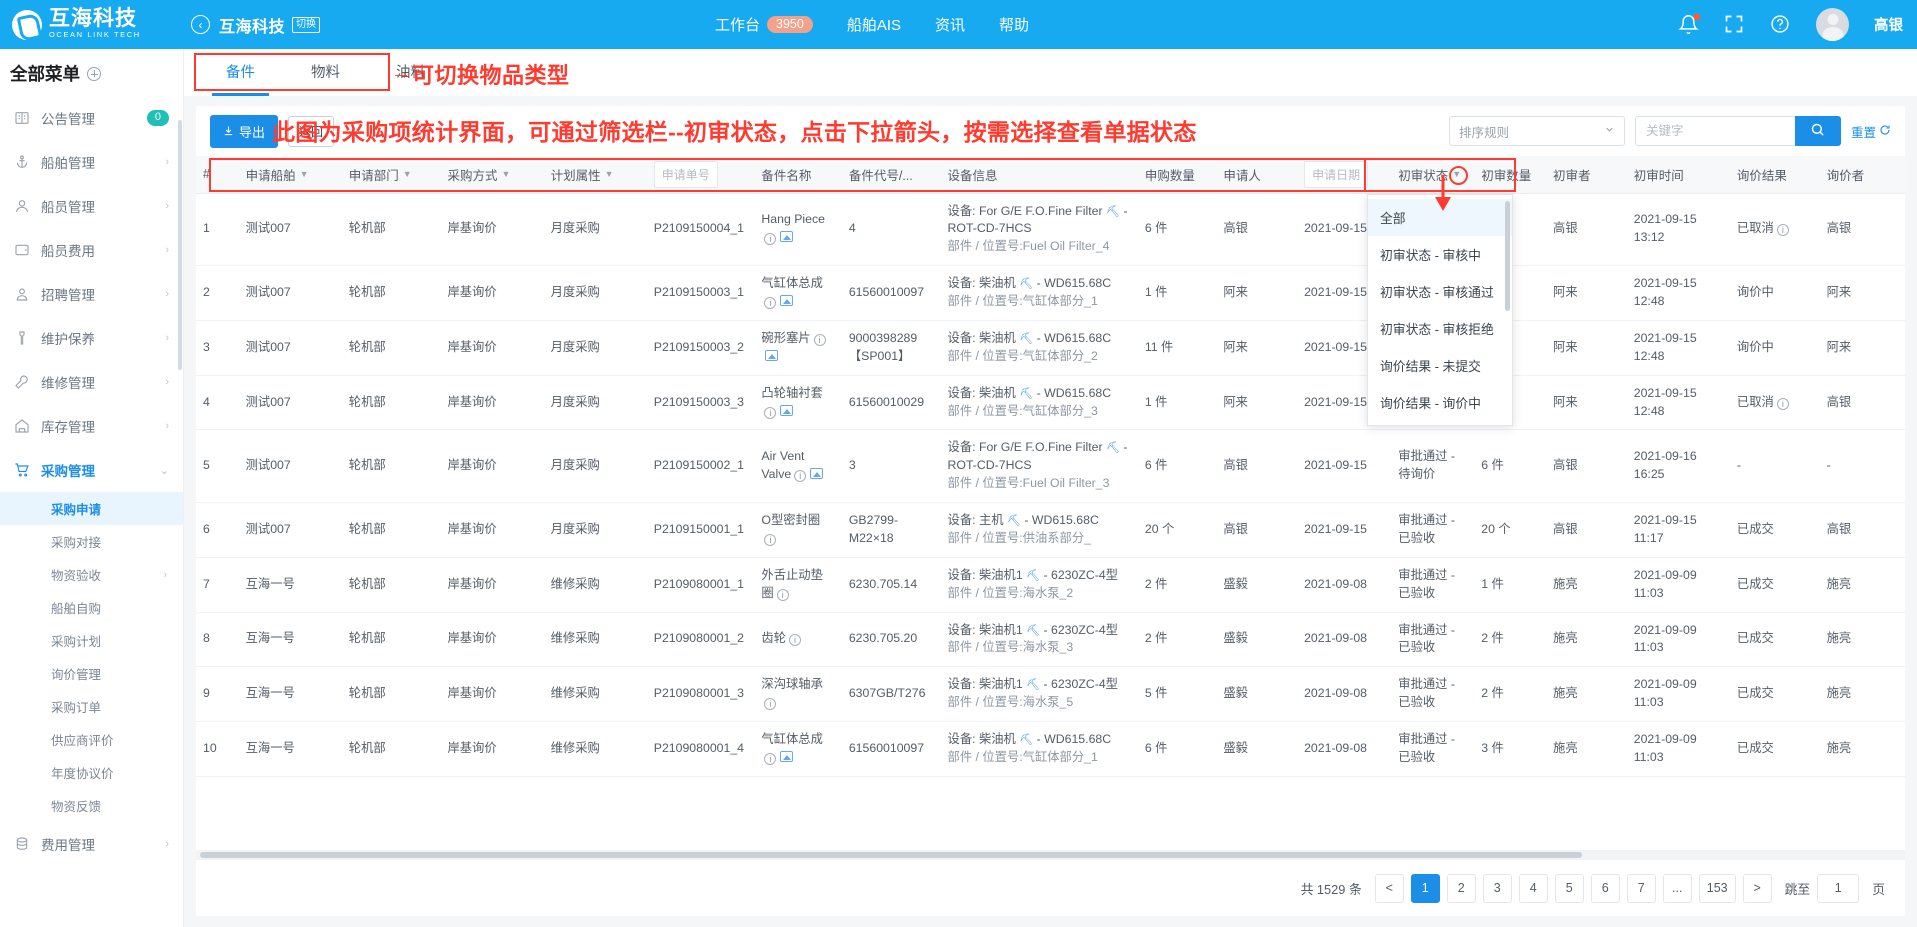  Describe the element at coordinates (391, 175) in the screenshot. I see `th-dept: 申请部门 ▼` at that location.